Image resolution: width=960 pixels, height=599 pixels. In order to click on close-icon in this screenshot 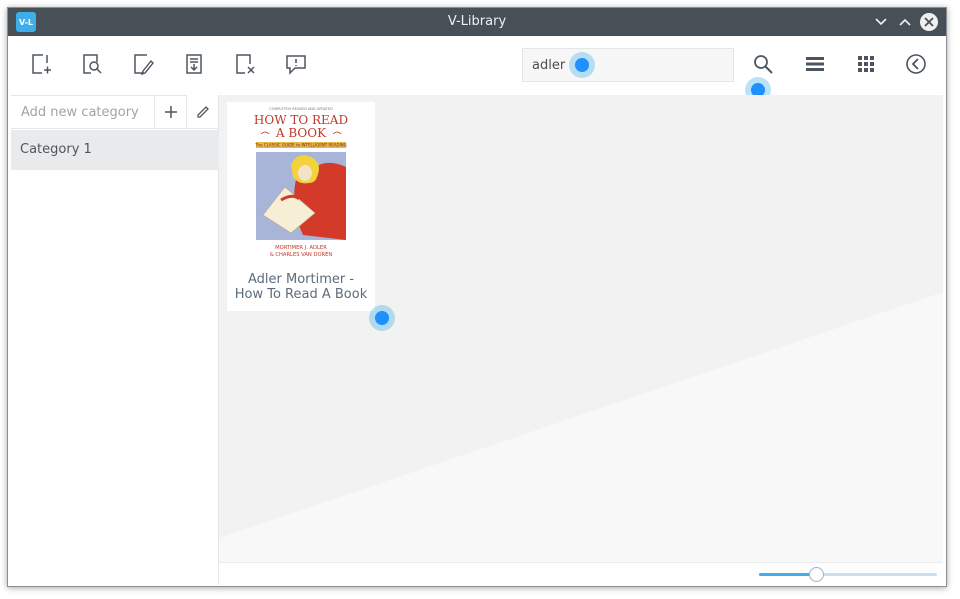, I will do `click(929, 22)`.